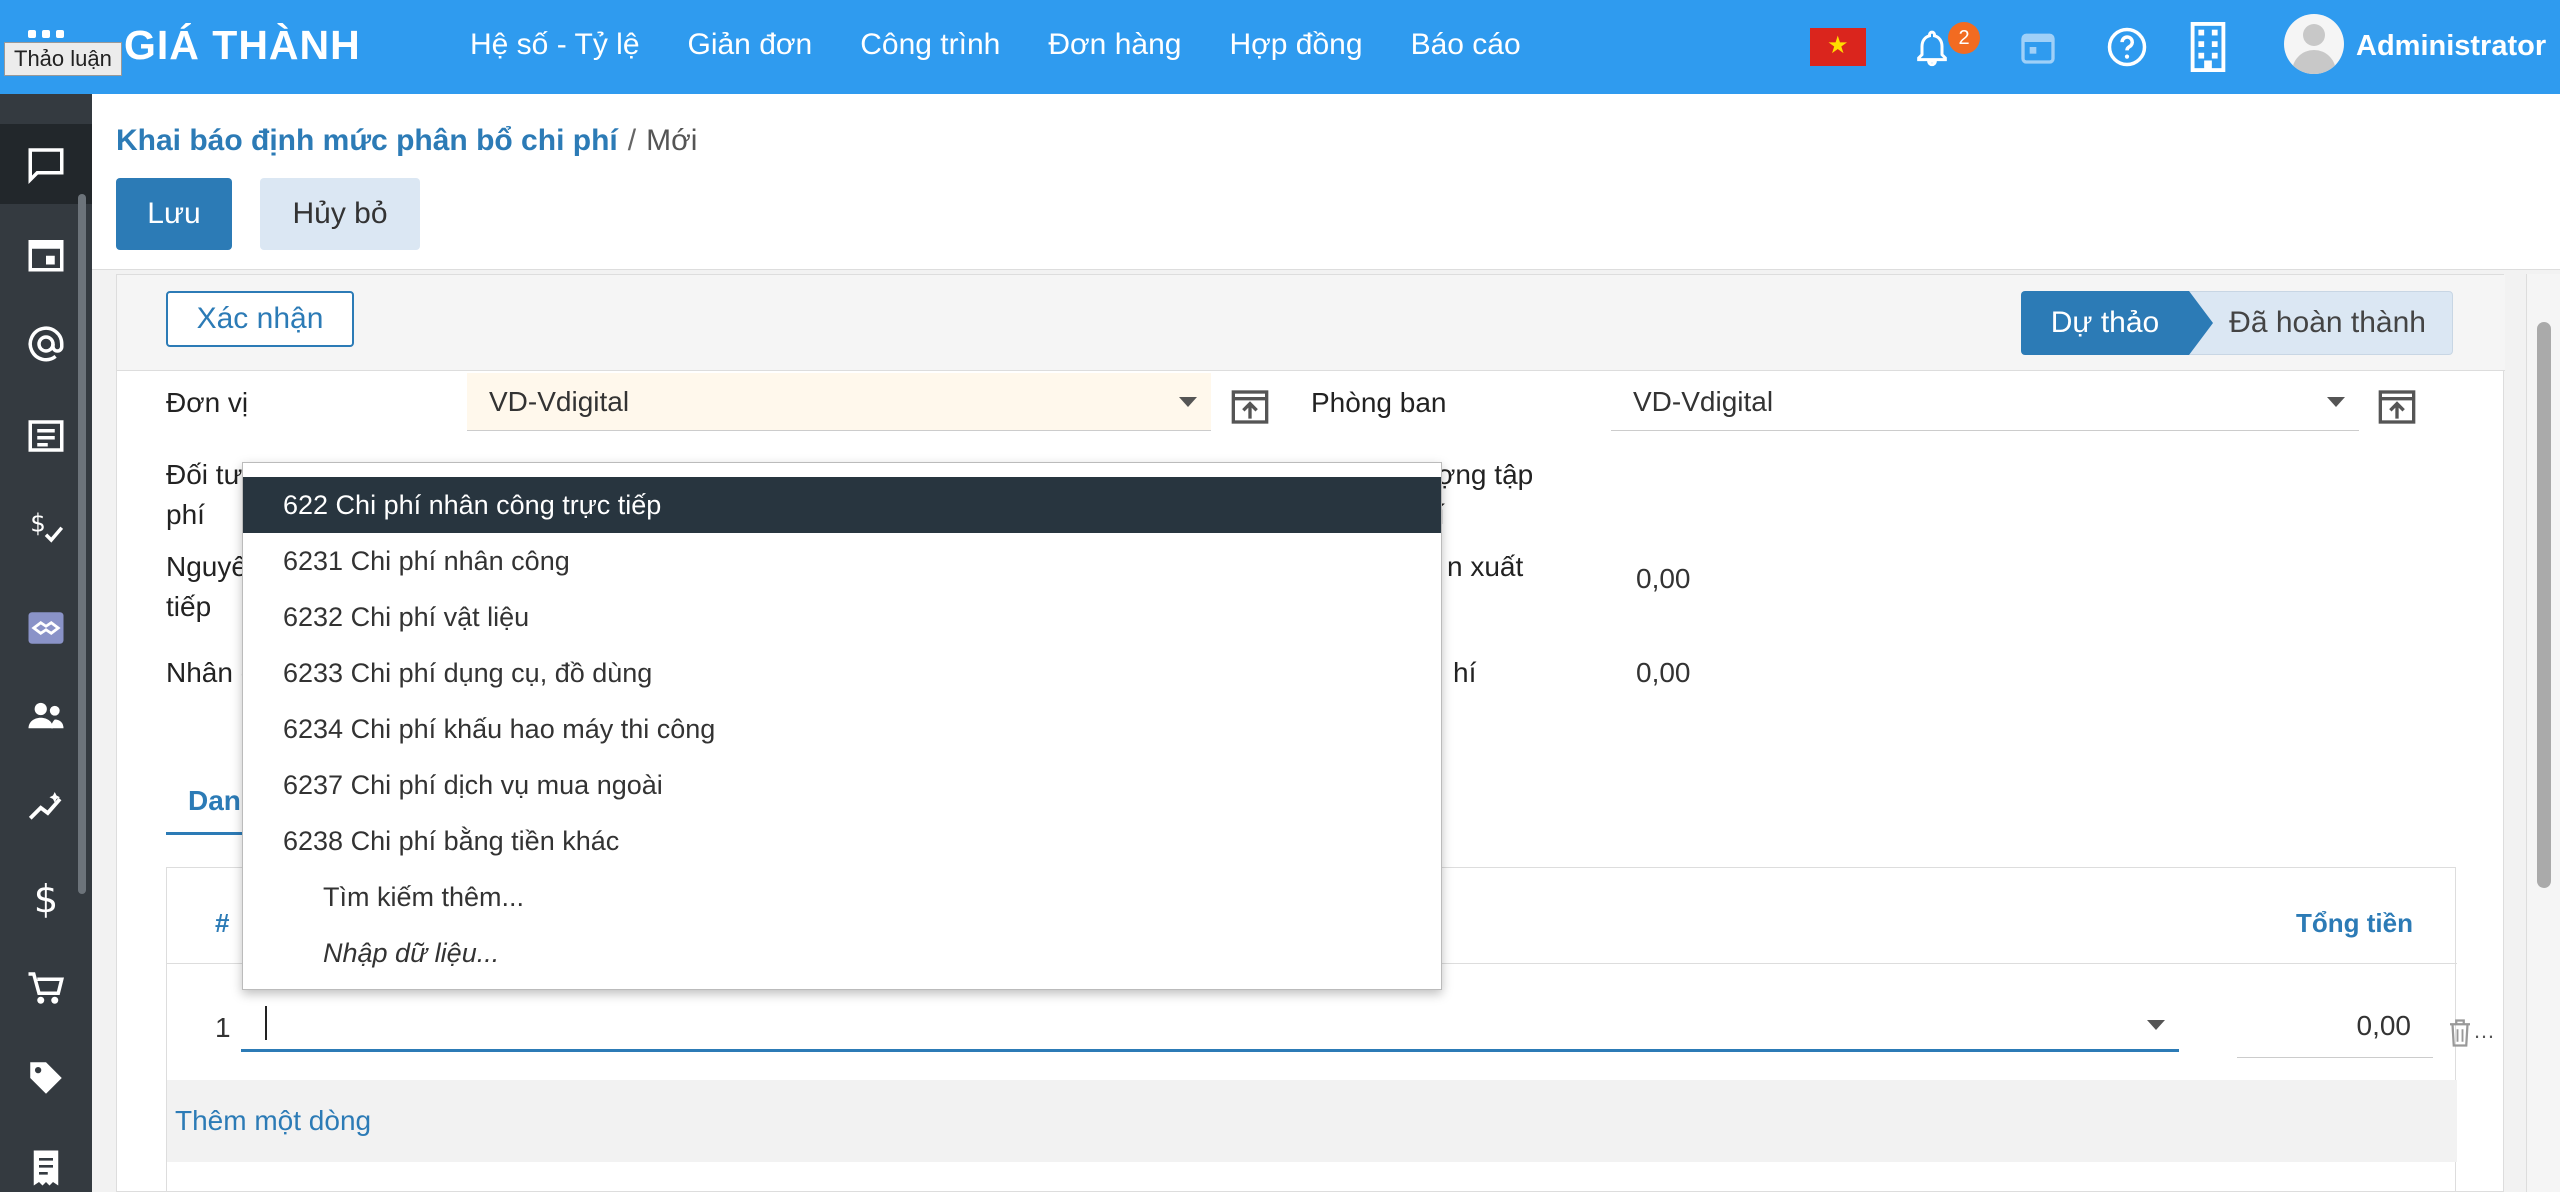 The width and height of the screenshot is (2560, 1192). What do you see at coordinates (930, 45) in the screenshot?
I see `menu-cong-trinh: Công trình` at bounding box center [930, 45].